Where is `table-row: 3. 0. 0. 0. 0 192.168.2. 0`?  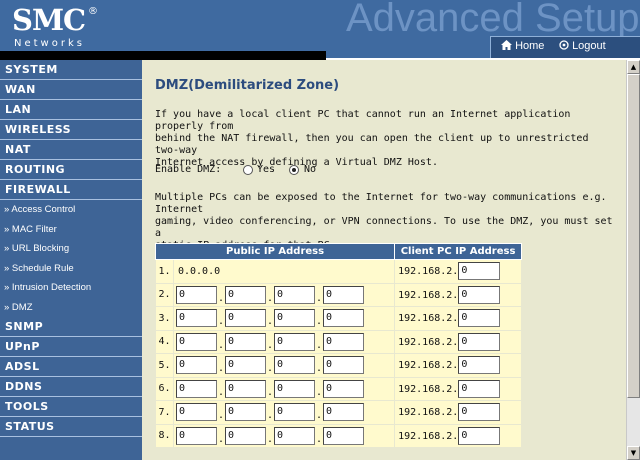 table-row: 3. 0. 0. 0. 0 192.168.2. 0 is located at coordinates (338, 318).